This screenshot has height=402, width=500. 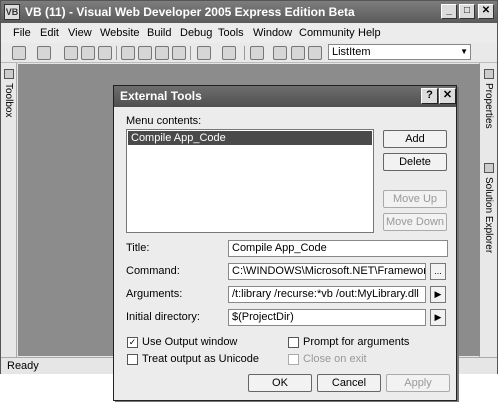 I want to click on dialog-close-button: ✕, so click(x=447, y=96).